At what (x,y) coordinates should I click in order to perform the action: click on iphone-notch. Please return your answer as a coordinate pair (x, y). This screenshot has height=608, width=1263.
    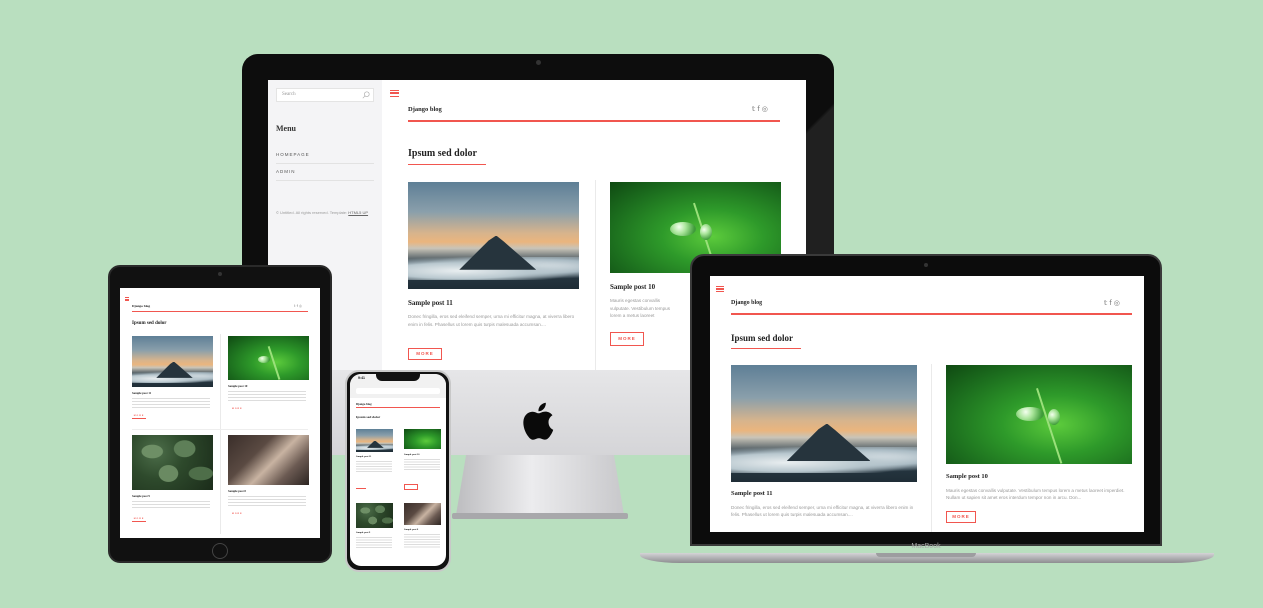
    Looking at the image, I should click on (398, 377).